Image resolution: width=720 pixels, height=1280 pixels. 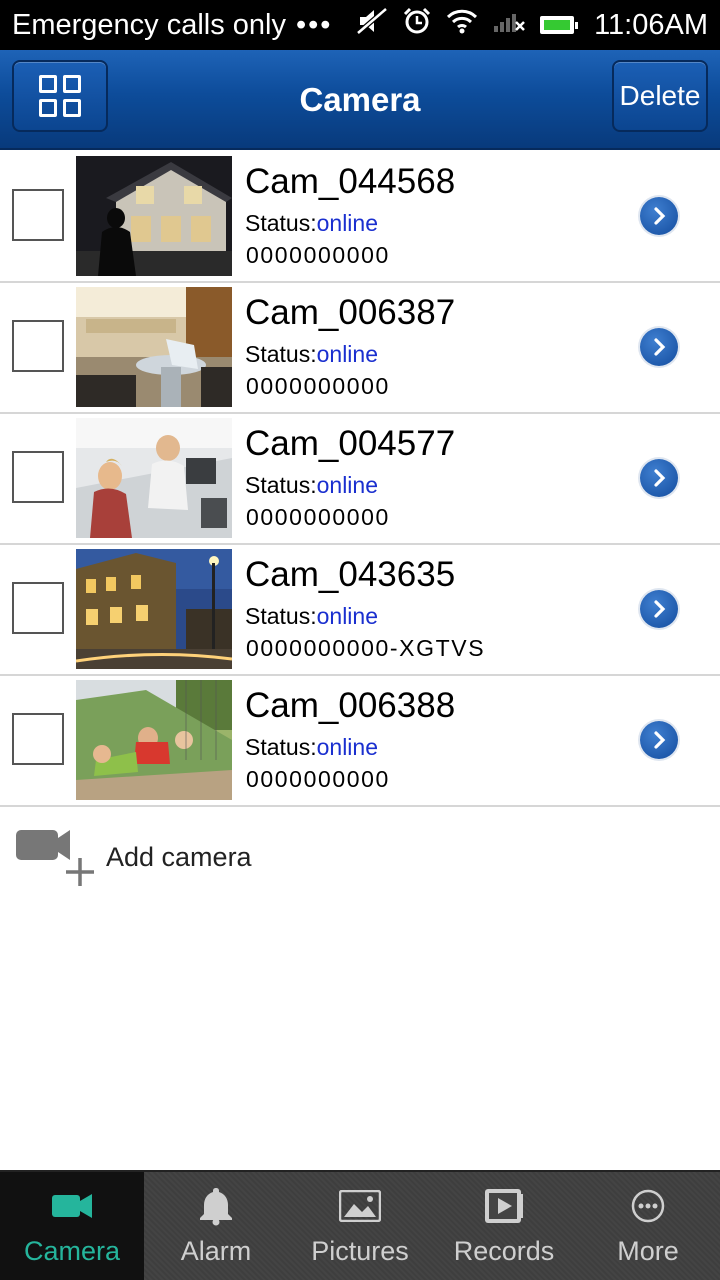 I want to click on alarm-clock-icon, so click(x=417, y=25).